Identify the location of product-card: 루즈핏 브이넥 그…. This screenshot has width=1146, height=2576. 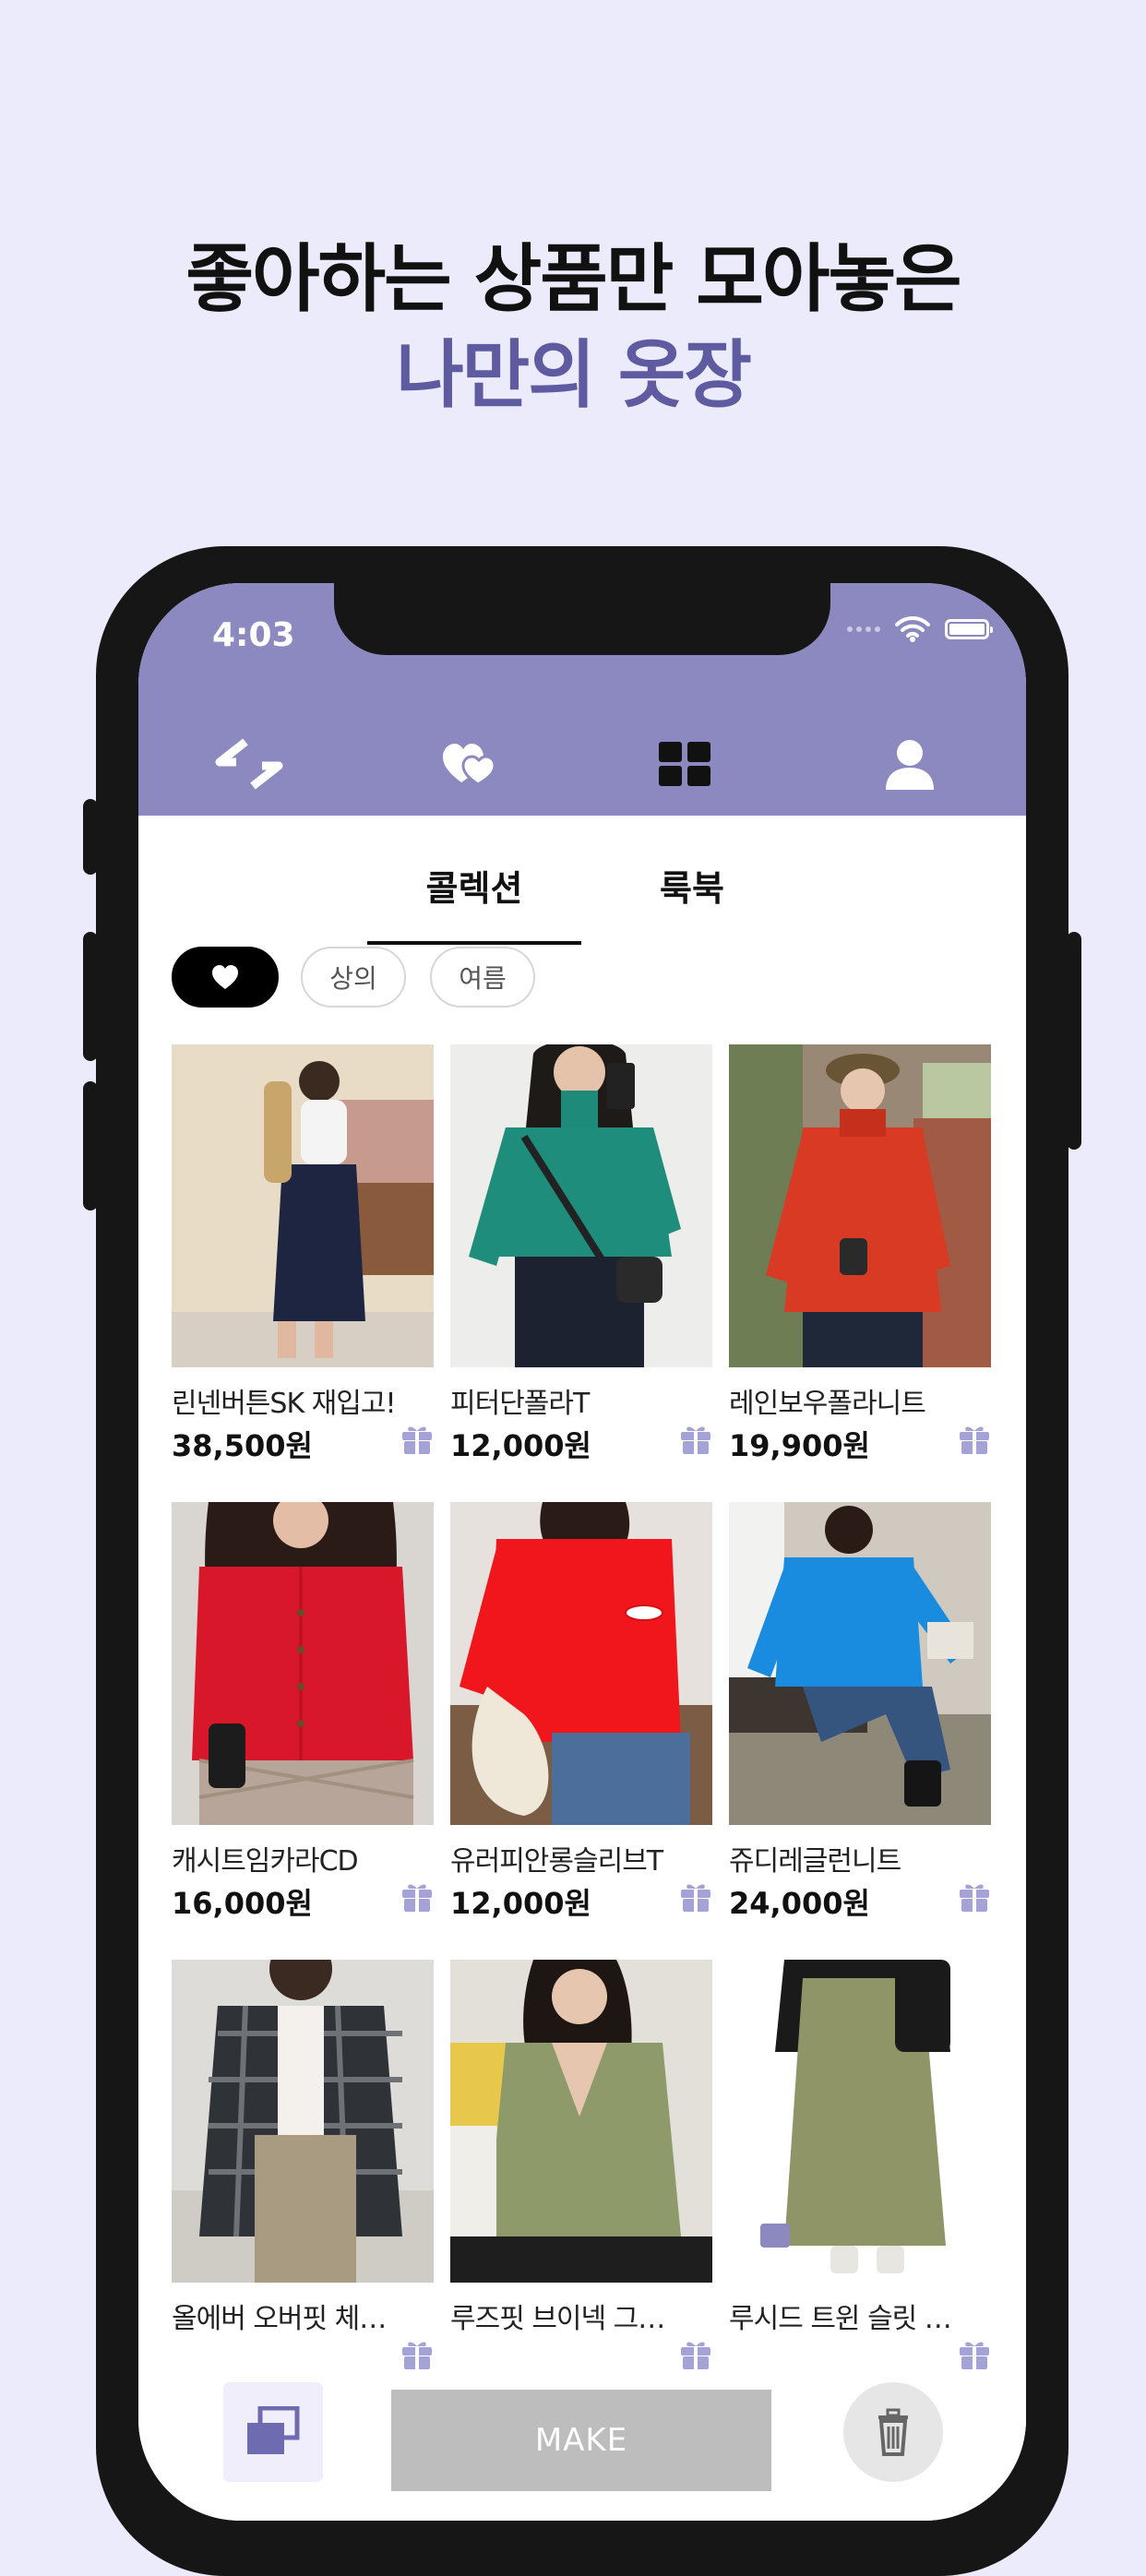
(581, 2164).